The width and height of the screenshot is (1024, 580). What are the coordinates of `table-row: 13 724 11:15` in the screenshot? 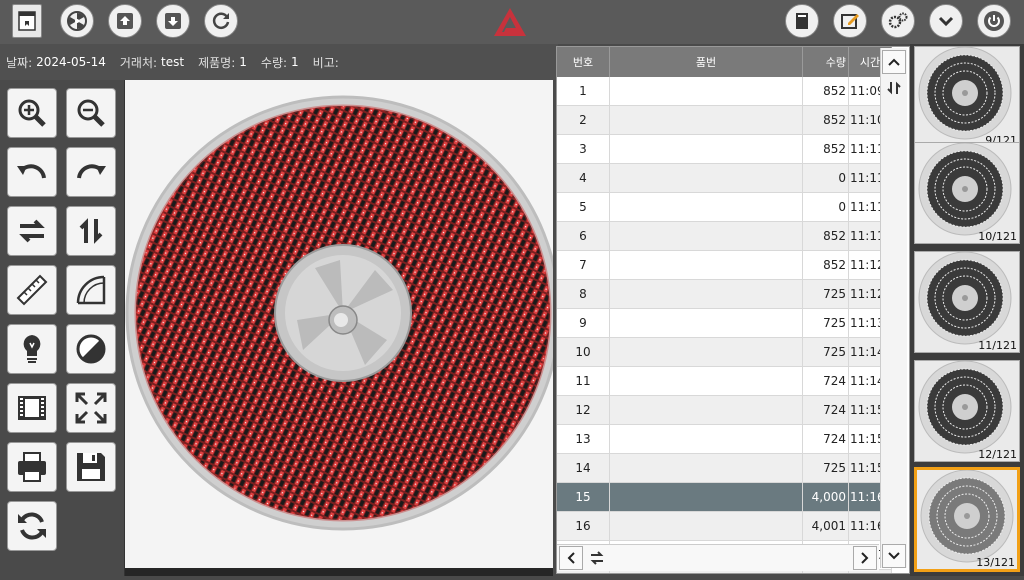 It's located at (724, 439).